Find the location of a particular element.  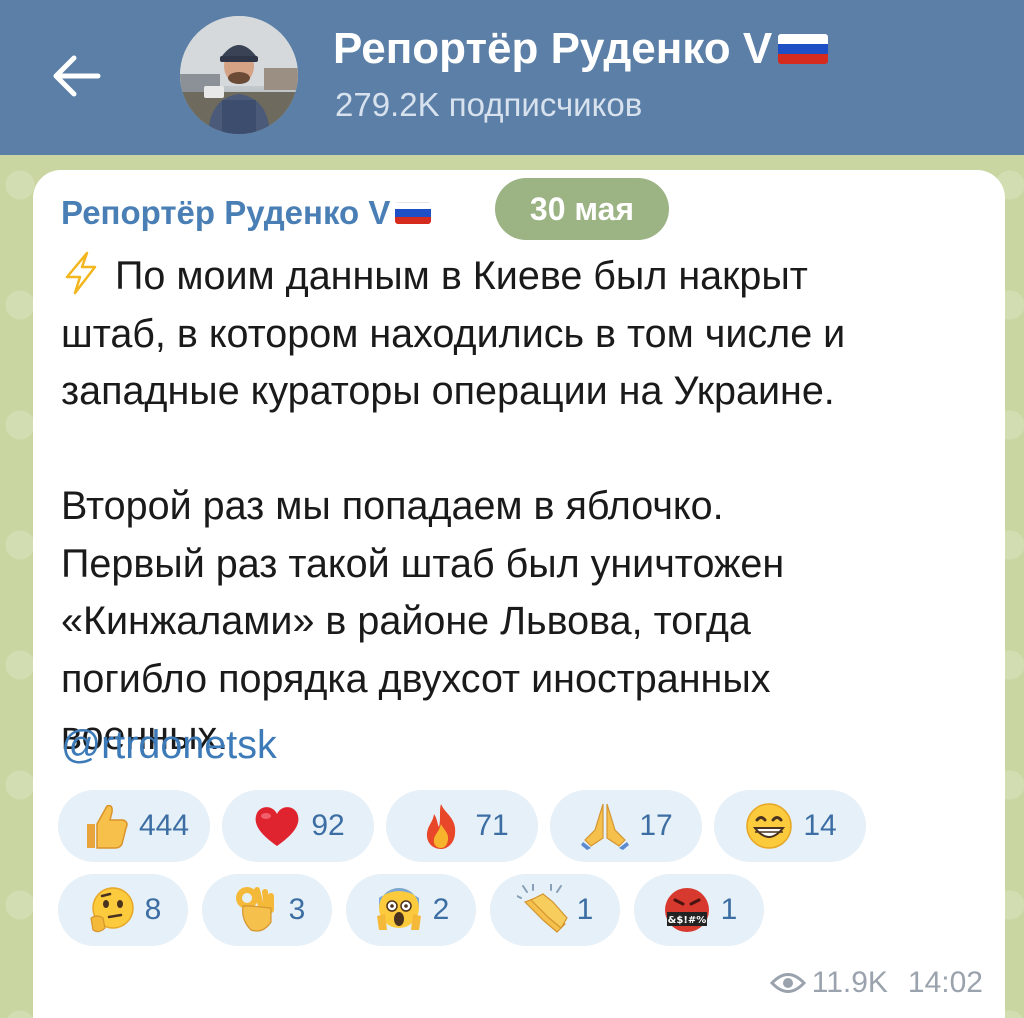

swearing-face-icon: &$!#% is located at coordinates (686, 910).